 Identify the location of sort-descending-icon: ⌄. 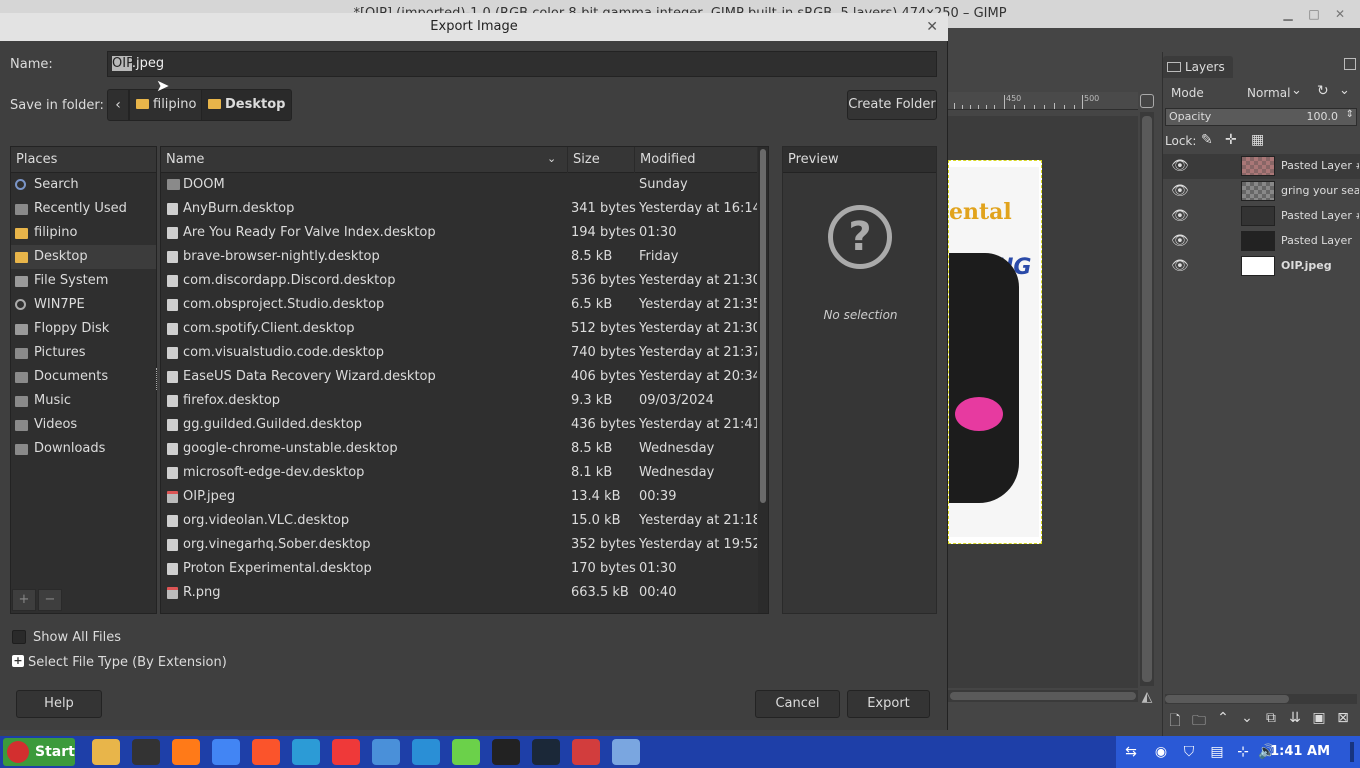
(551, 158).